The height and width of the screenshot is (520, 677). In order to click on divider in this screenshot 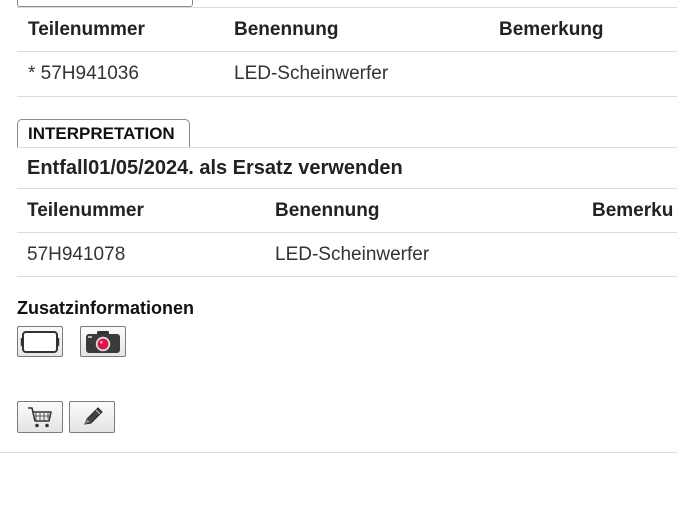, I will do `click(338, 452)`.